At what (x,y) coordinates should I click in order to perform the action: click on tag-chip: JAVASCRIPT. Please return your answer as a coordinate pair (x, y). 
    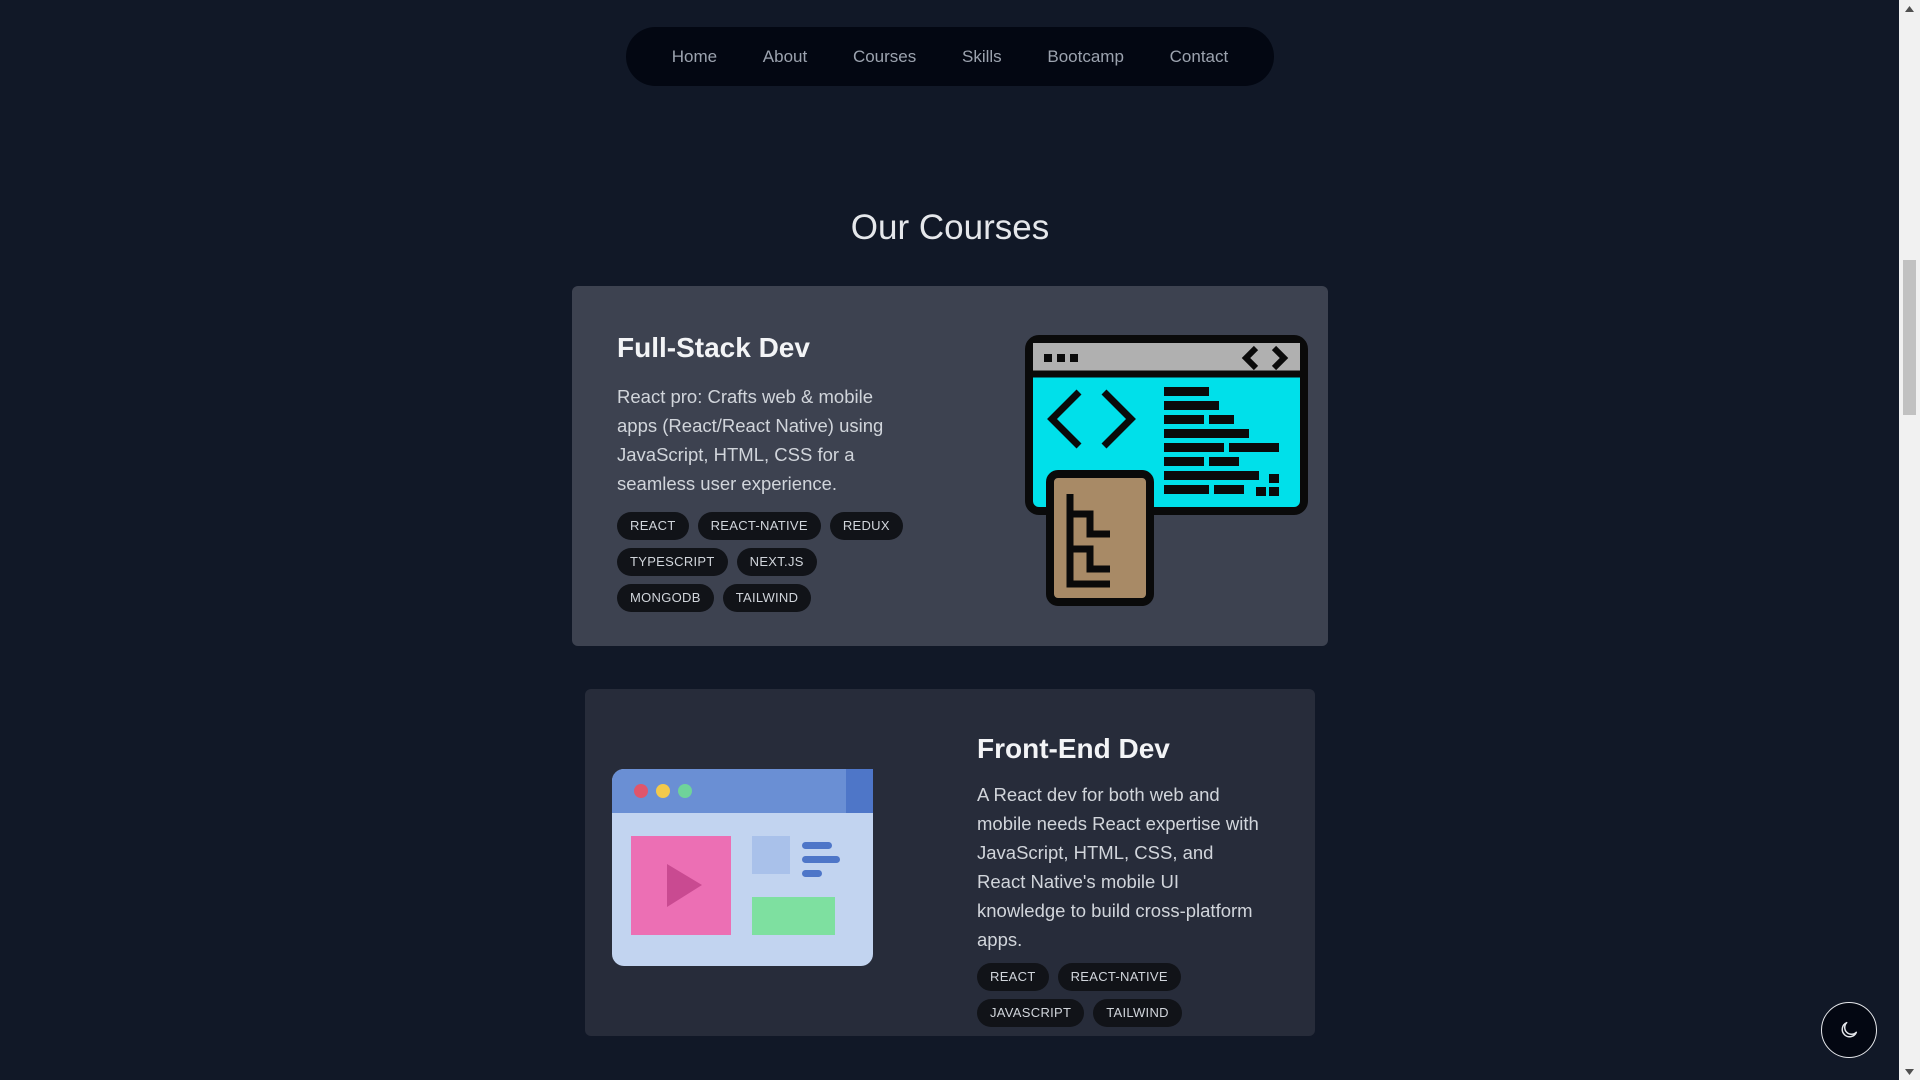
    Looking at the image, I should click on (1031, 1013).